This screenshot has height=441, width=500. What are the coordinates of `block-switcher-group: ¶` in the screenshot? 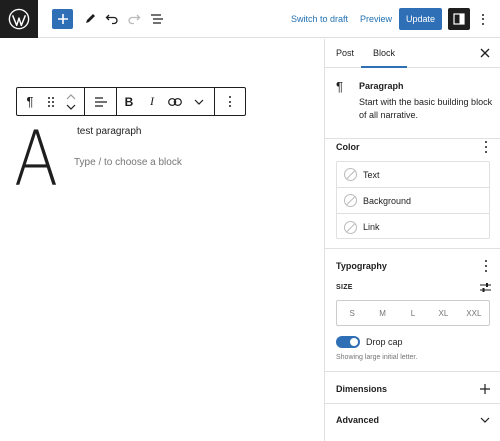 It's located at (51, 101).